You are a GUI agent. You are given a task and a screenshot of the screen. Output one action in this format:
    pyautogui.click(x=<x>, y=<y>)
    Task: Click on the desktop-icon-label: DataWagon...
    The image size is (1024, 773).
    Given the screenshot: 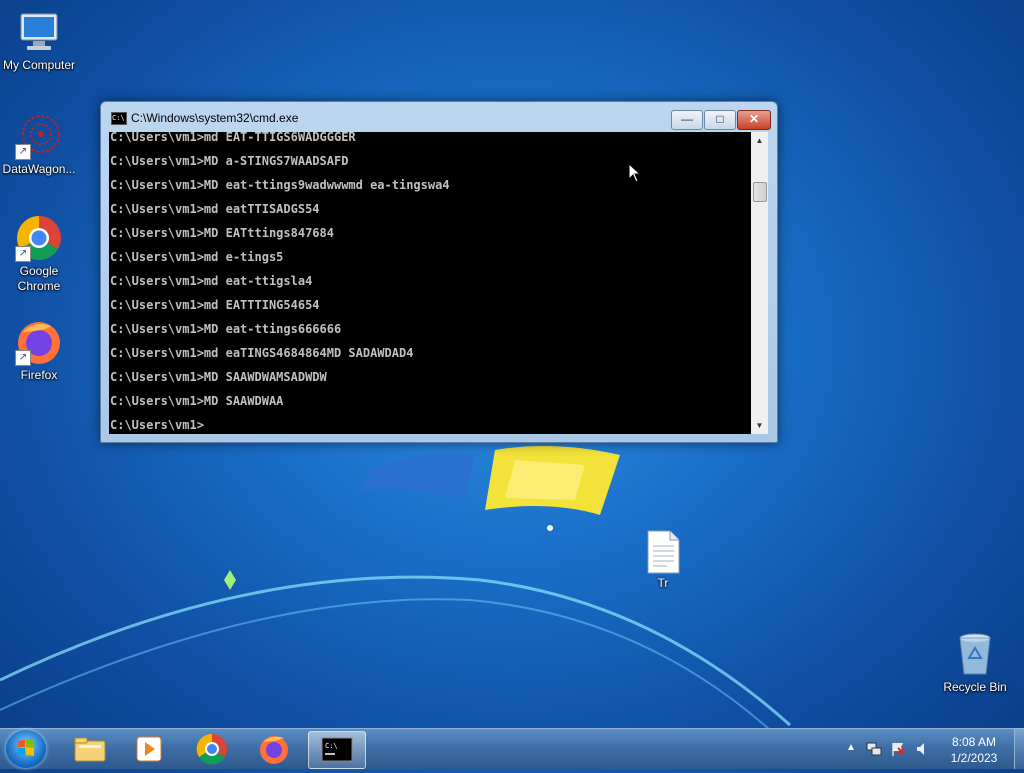 What is the action you would take?
    pyautogui.click(x=39, y=169)
    